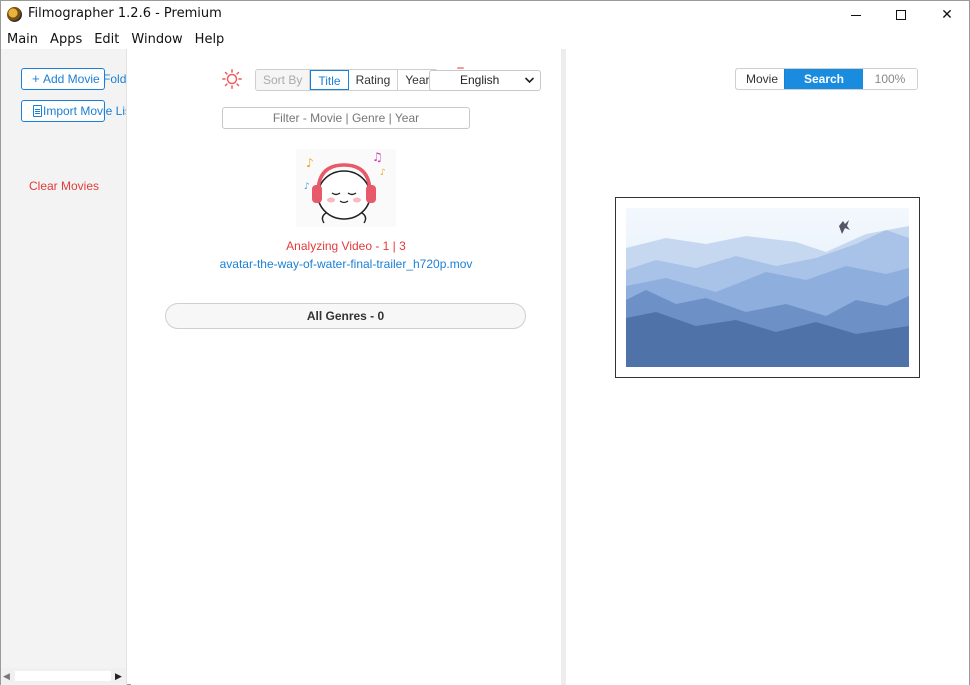 Image resolution: width=970 pixels, height=685 pixels. I want to click on clear-movies-link: Clear Movies, so click(64, 186).